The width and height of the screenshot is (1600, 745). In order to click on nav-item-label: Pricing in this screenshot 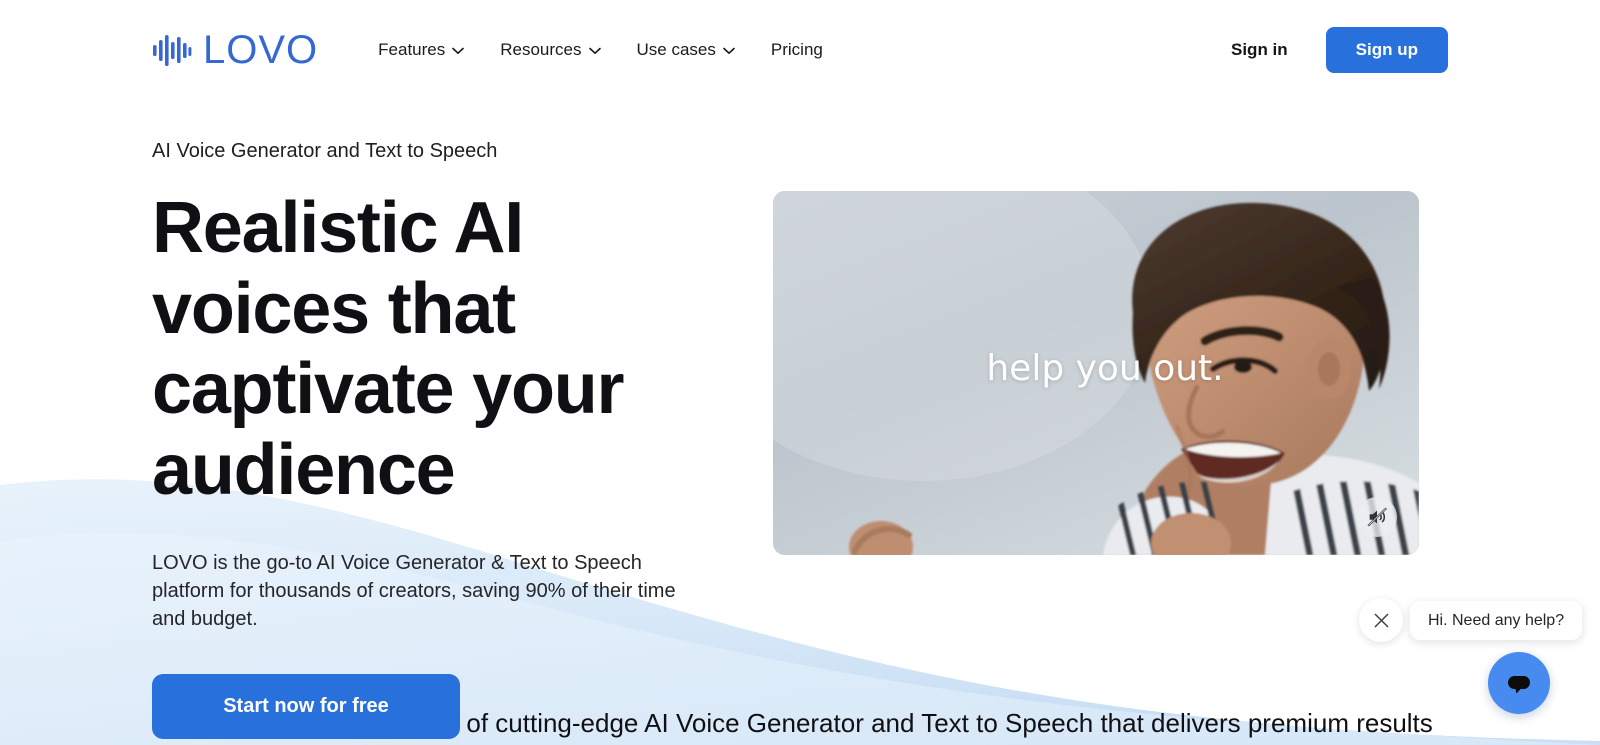, I will do `click(796, 49)`.